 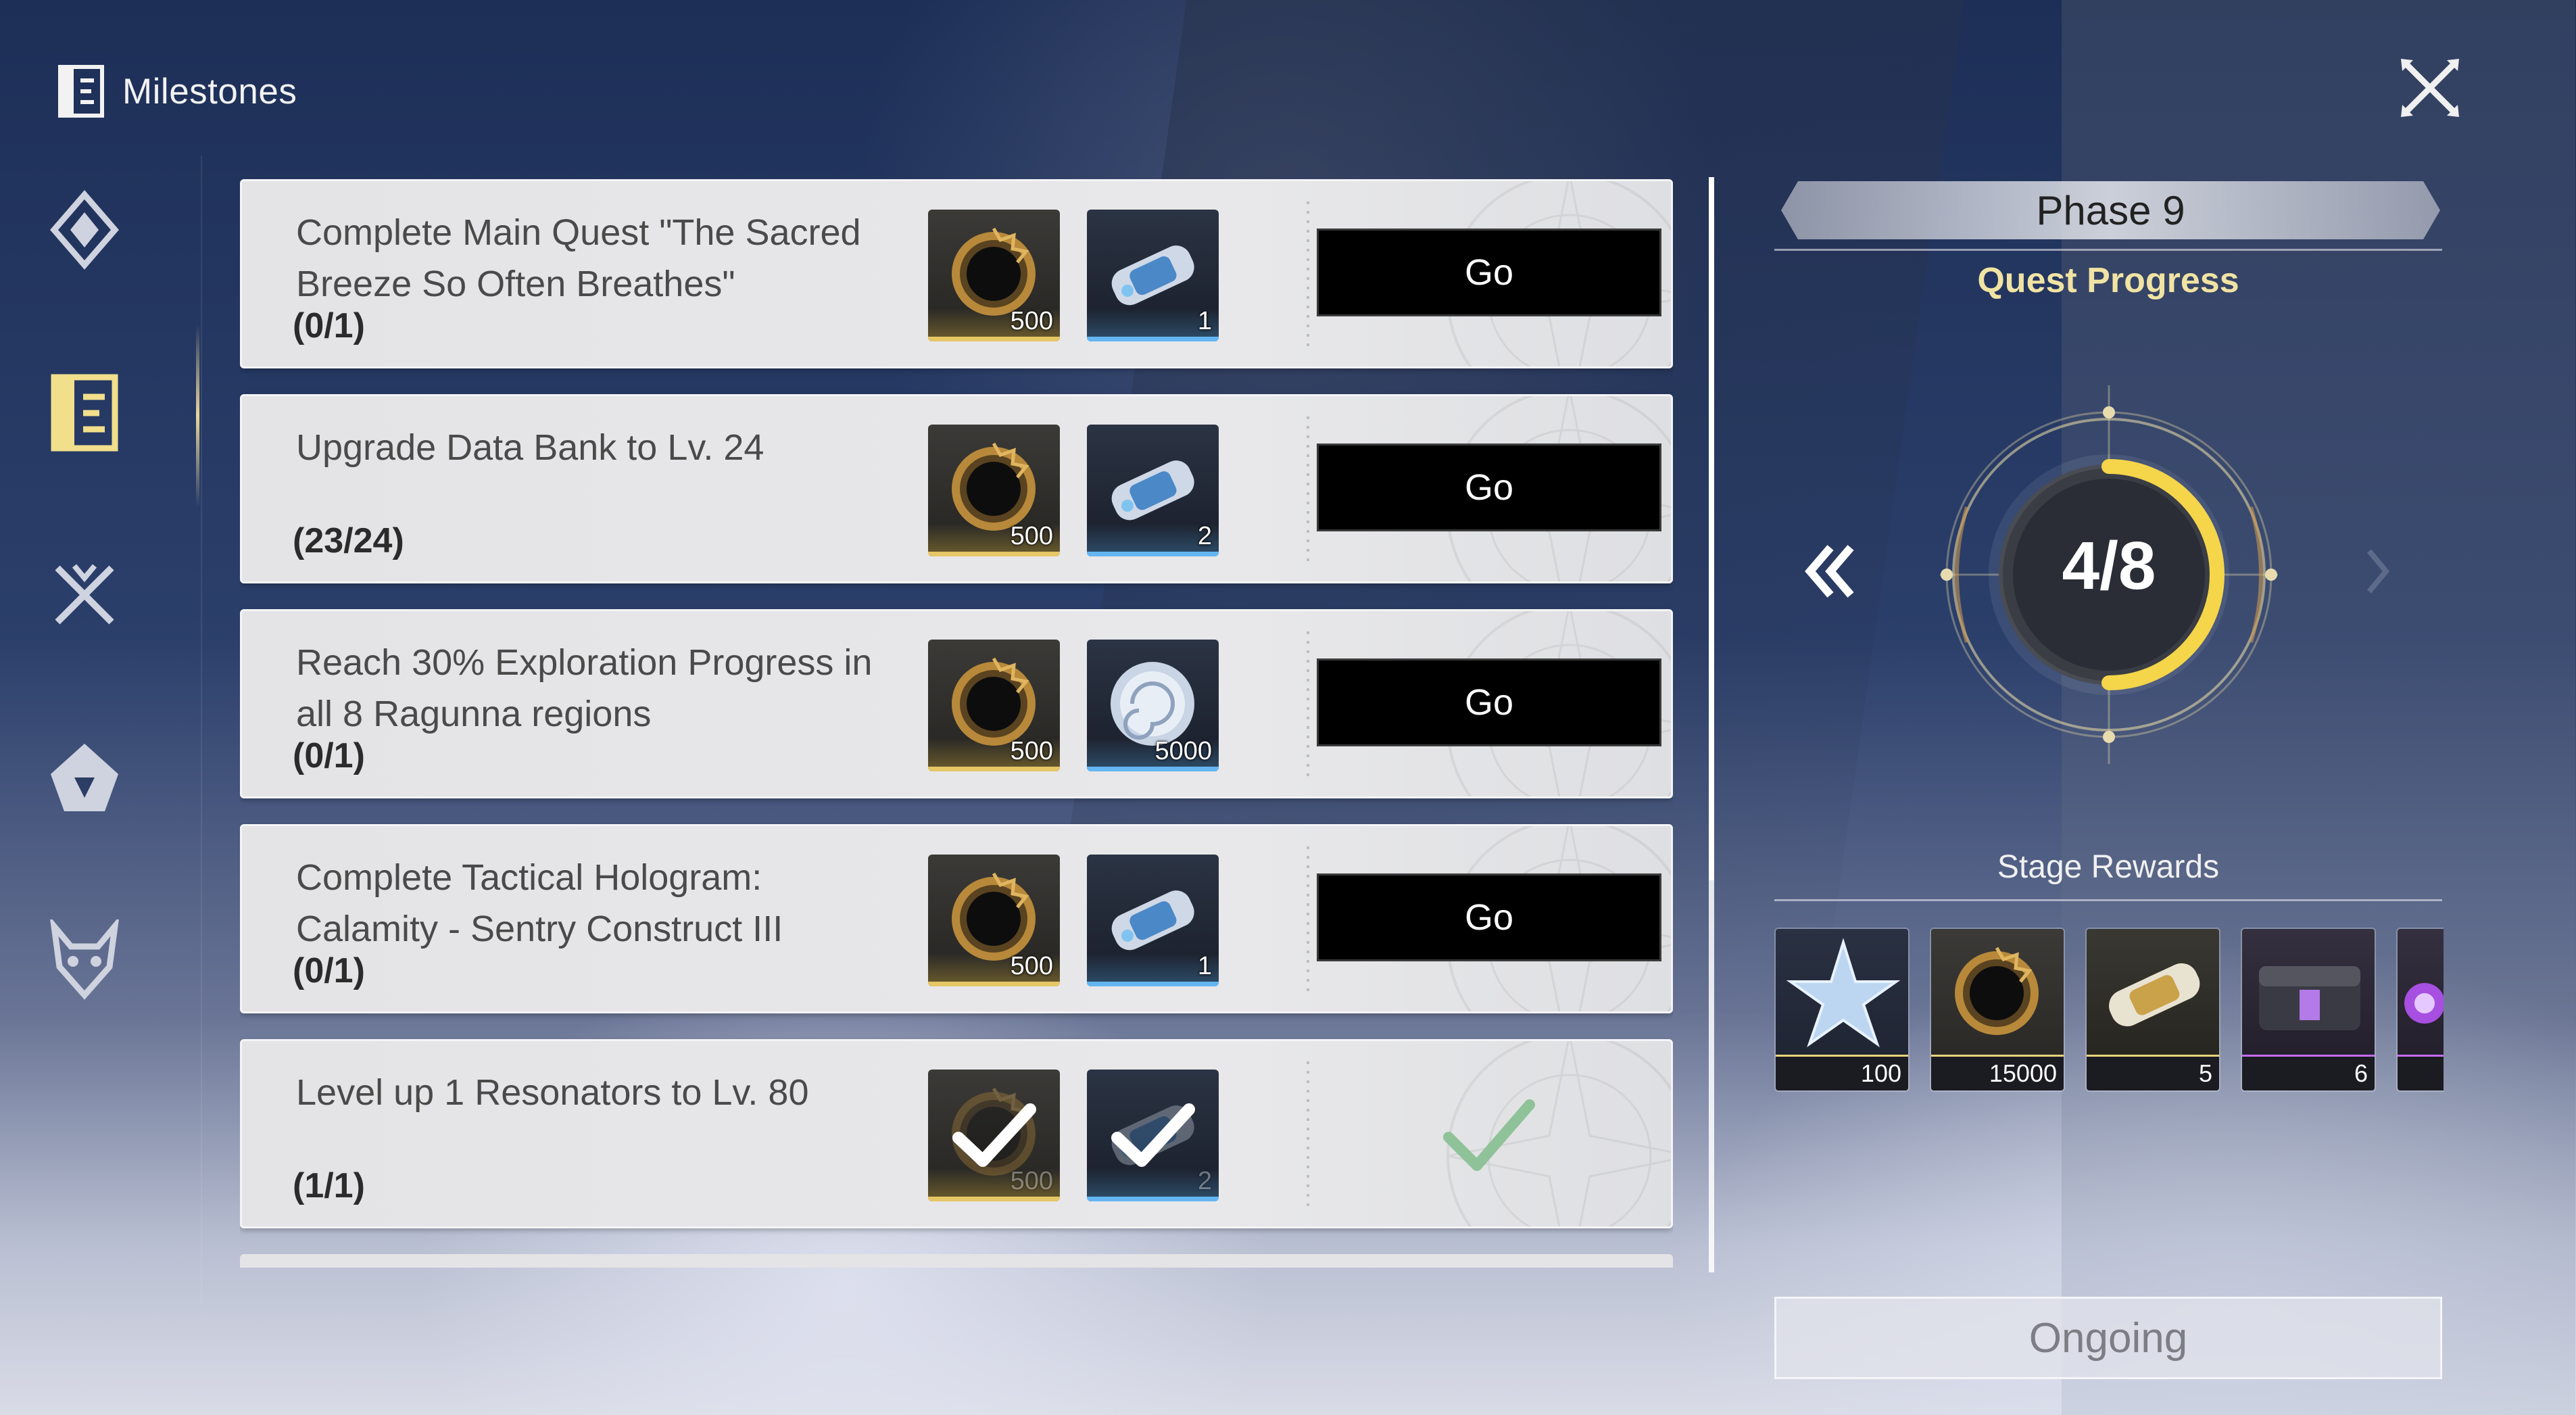 What do you see at coordinates (2108, 250) in the screenshot?
I see `phase-divider` at bounding box center [2108, 250].